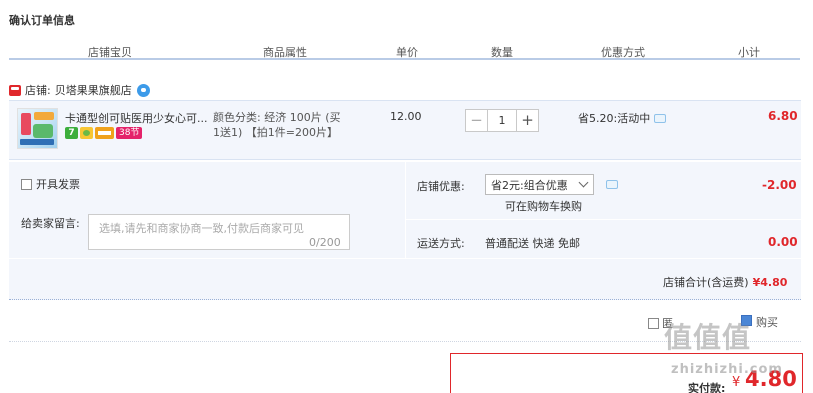 Image resolution: width=813 pixels, height=393 pixels. I want to click on anonymous-purchase-checkbox, so click(653, 323).